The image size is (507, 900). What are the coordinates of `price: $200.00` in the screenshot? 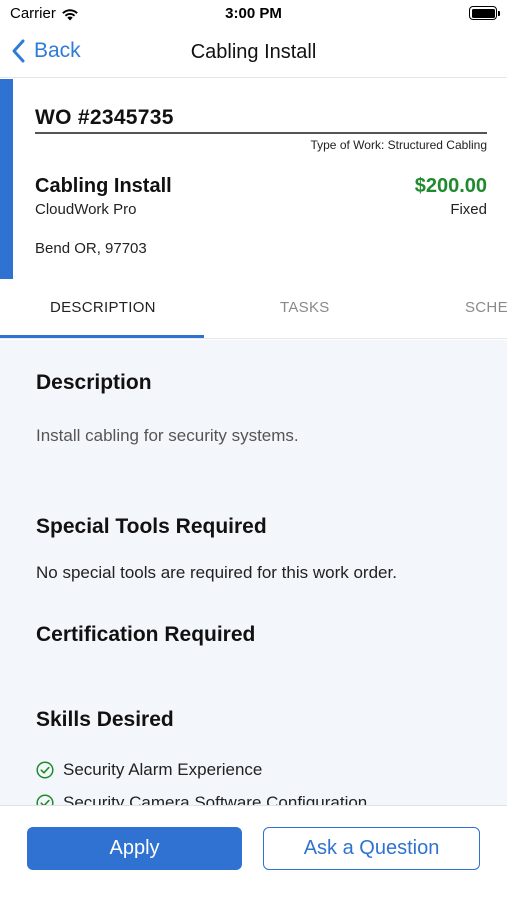 It's located at (450, 186).